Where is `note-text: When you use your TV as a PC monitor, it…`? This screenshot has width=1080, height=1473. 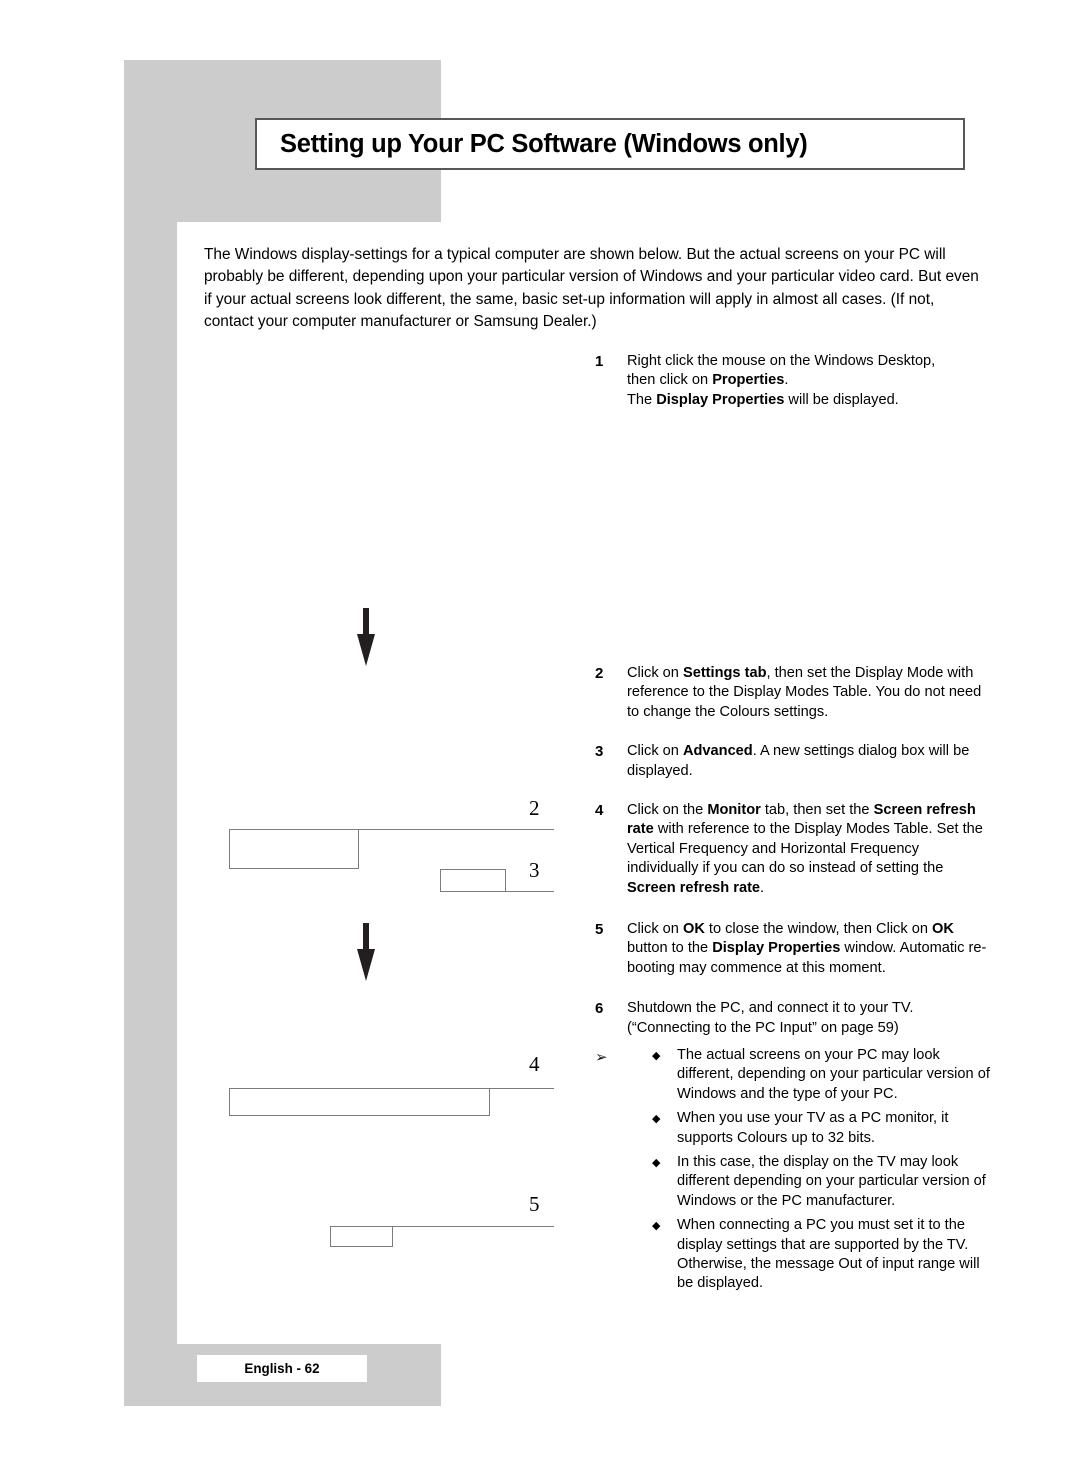 note-text: When you use your TV as a PC monitor, it… is located at coordinates (813, 1128).